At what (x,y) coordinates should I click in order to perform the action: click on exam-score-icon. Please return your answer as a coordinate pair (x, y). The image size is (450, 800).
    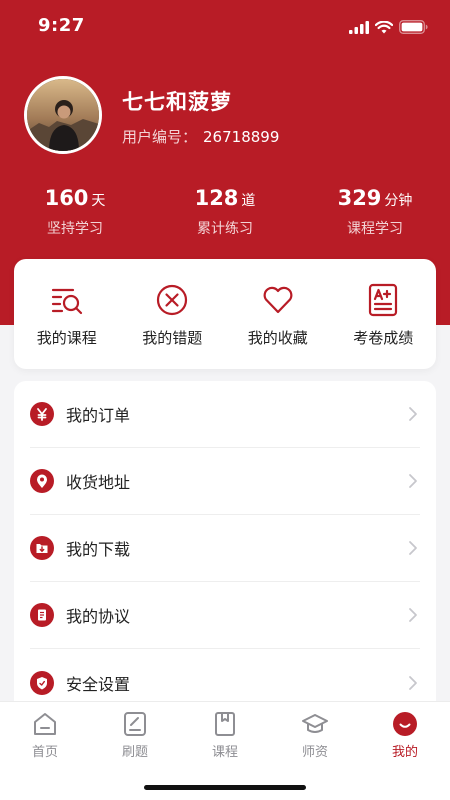
    Looking at the image, I should click on (383, 300).